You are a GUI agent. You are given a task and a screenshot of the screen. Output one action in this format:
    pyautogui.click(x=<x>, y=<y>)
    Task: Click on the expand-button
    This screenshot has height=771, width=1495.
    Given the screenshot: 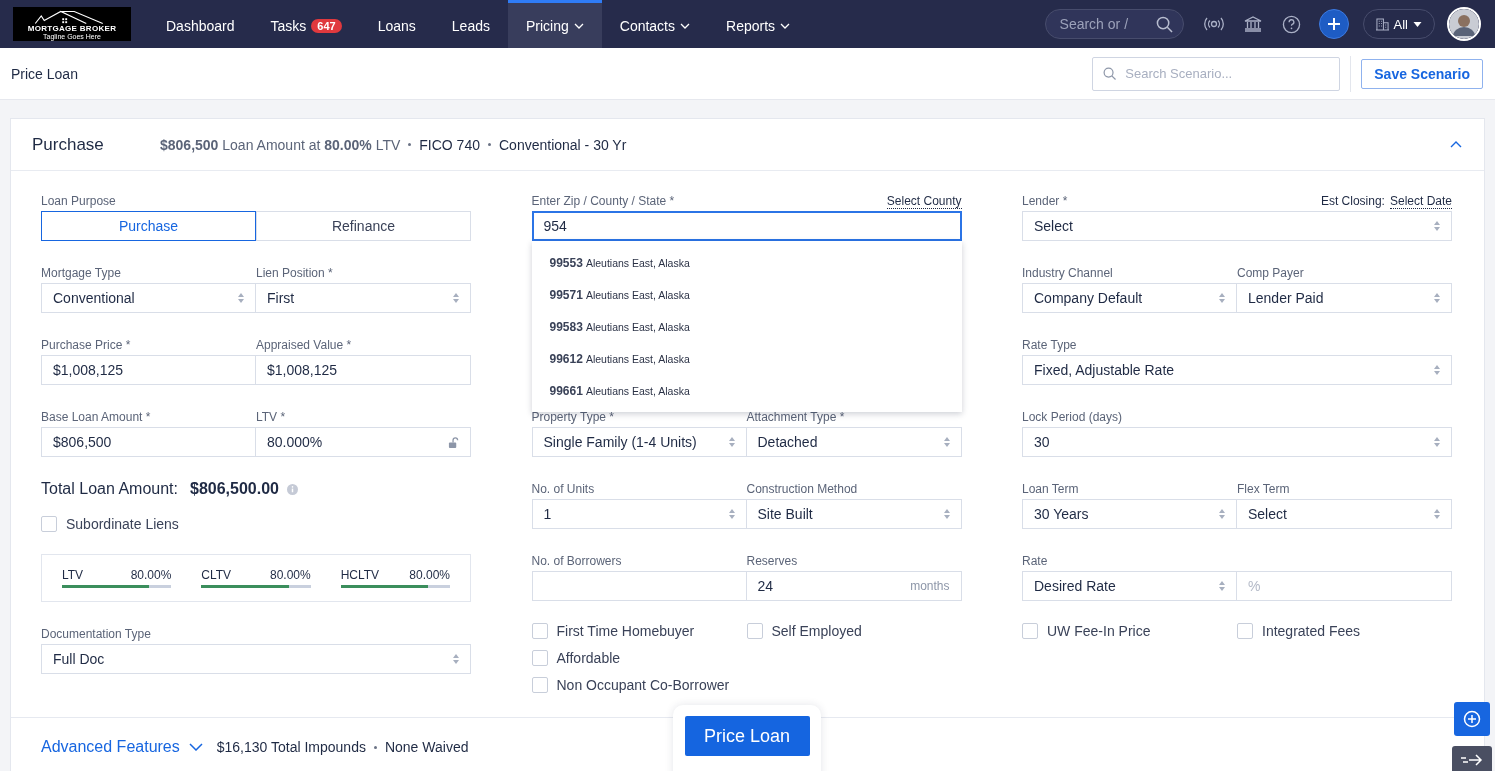 What is the action you would take?
    pyautogui.click(x=1472, y=758)
    